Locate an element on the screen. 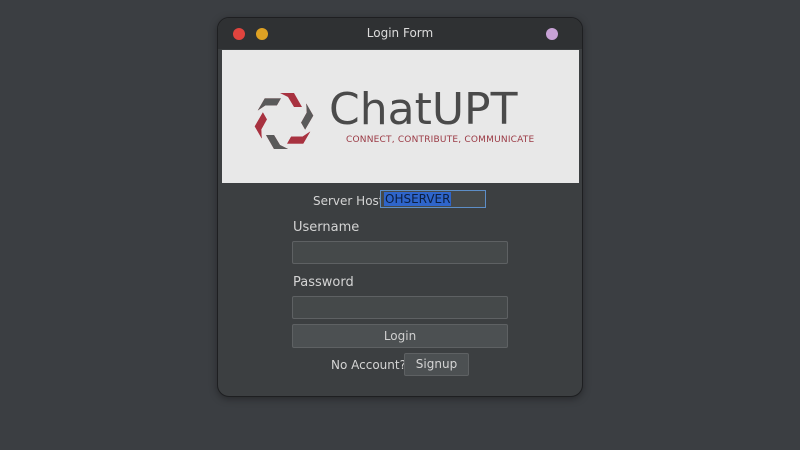 This screenshot has height=450, width=800. server-host-value: OHSERVER is located at coordinates (418, 199).